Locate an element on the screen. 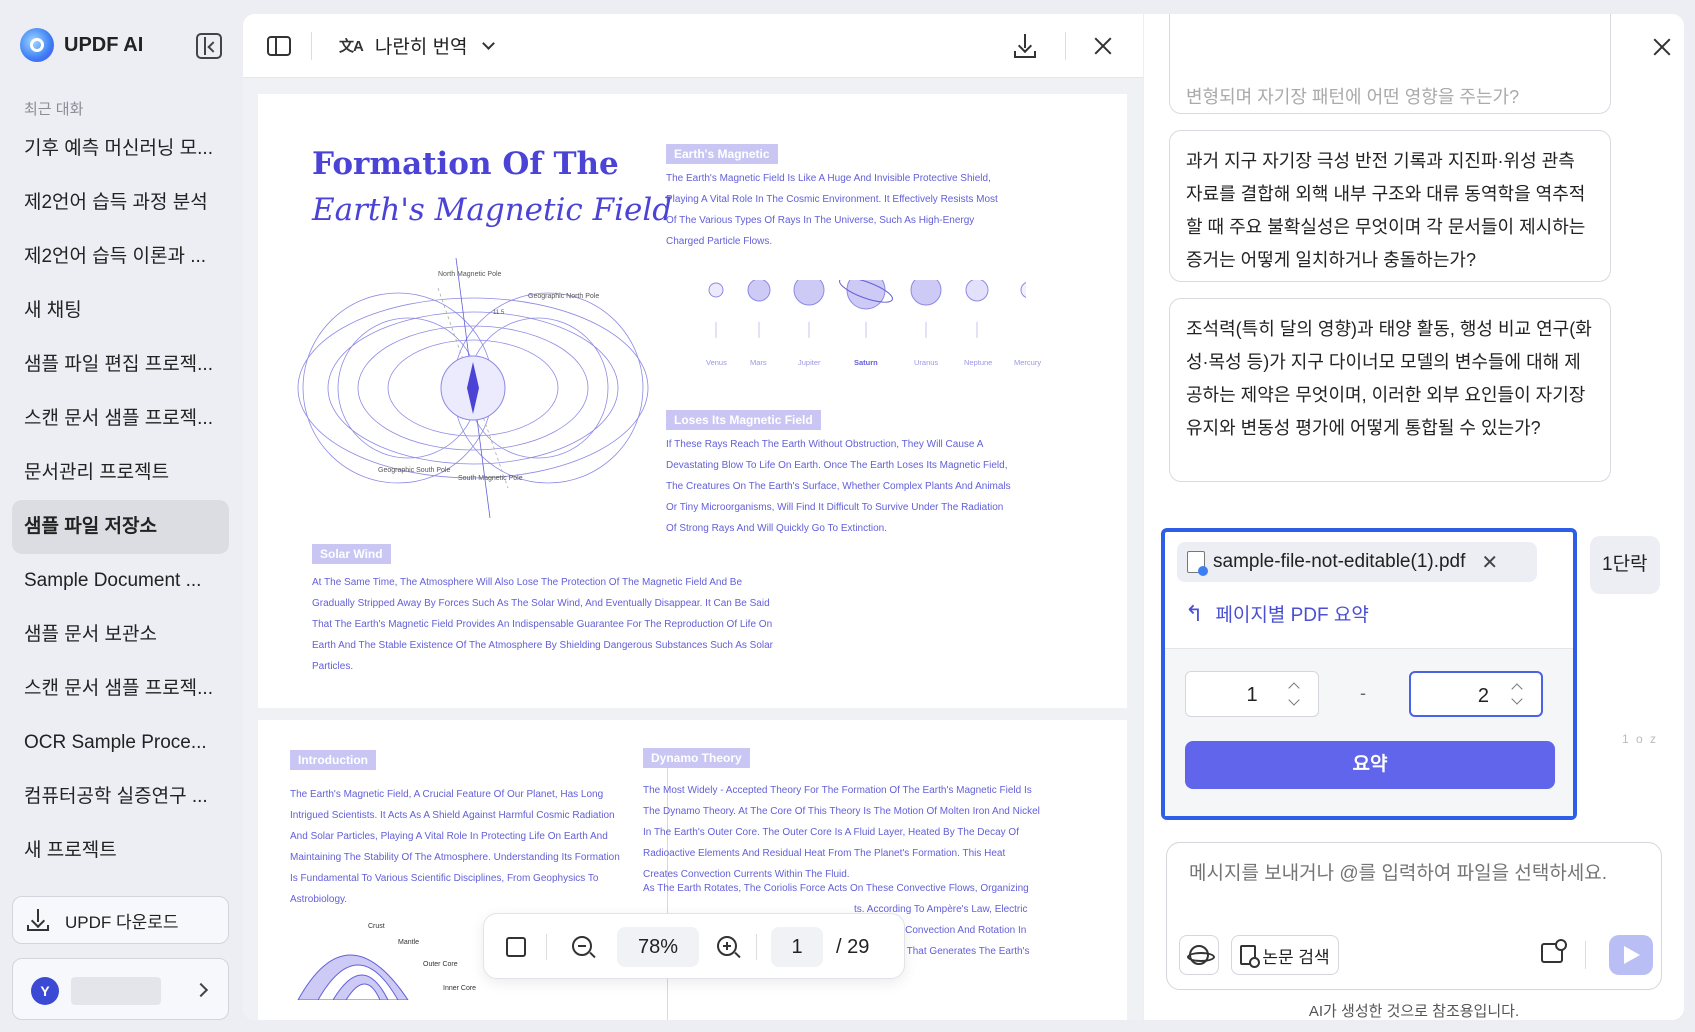 This screenshot has height=1032, width=1695. geographic-north-pole-label: Geographic North Pole is located at coordinates (563, 296).